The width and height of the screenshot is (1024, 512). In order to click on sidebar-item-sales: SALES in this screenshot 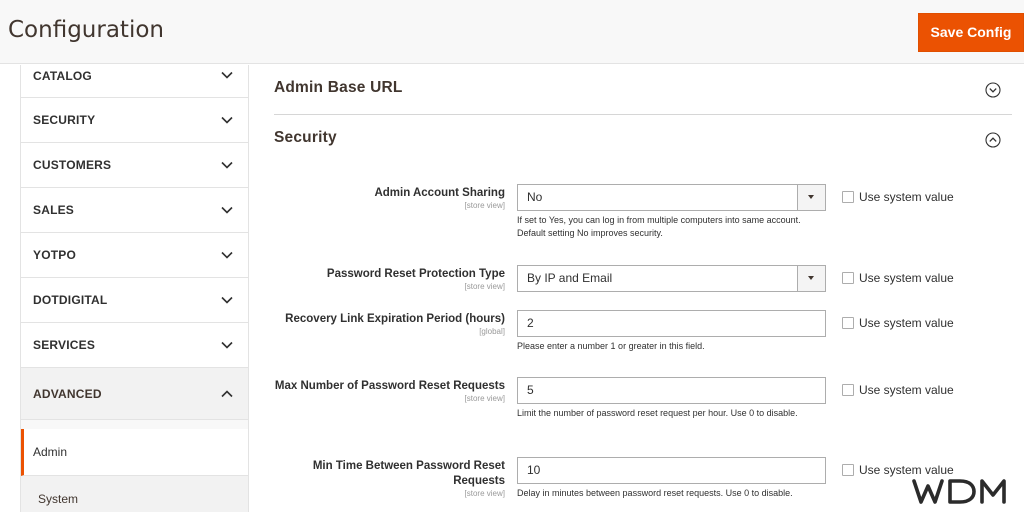, I will do `click(134, 210)`.